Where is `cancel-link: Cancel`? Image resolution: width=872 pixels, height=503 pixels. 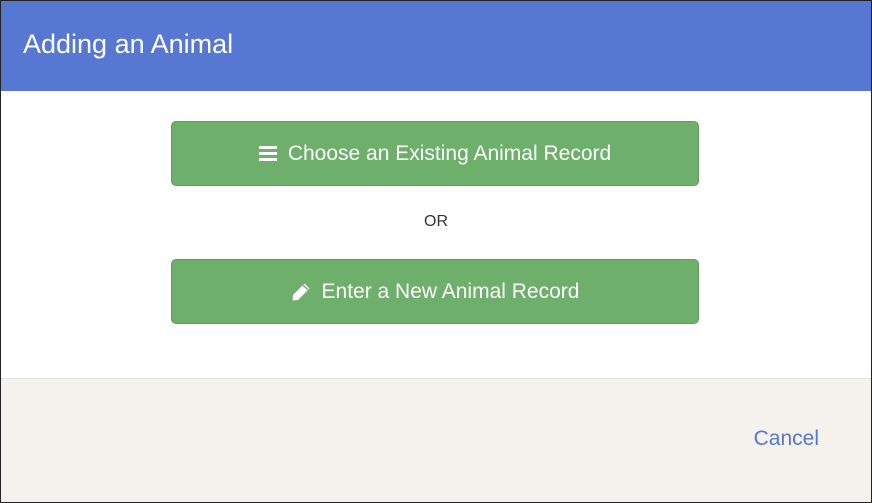 cancel-link: Cancel is located at coordinates (786, 439).